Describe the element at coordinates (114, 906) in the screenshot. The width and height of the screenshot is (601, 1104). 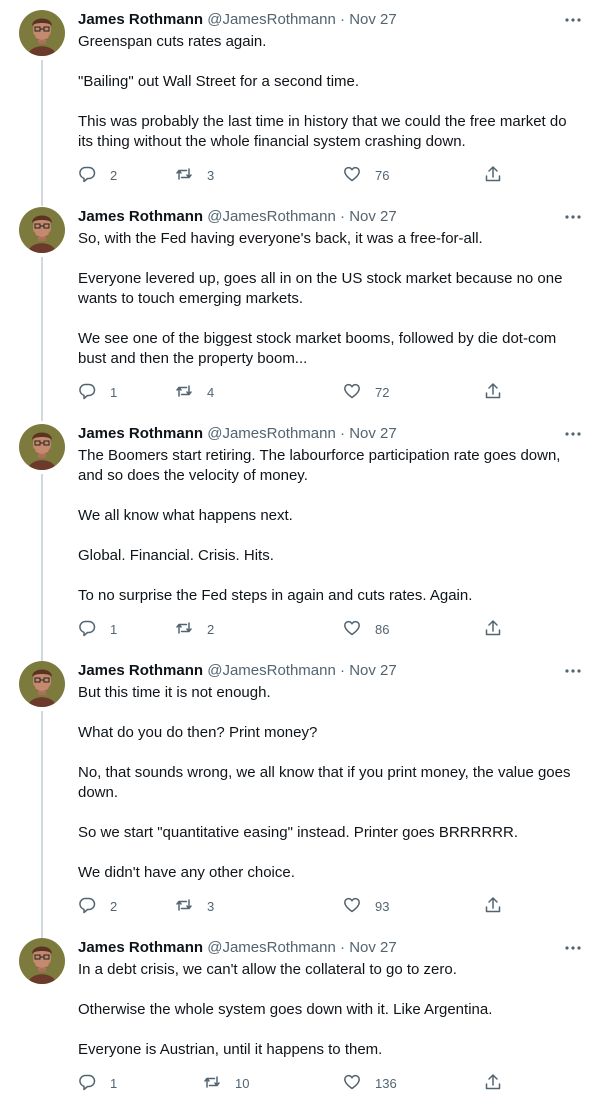
I see `reply-count: 2` at that location.